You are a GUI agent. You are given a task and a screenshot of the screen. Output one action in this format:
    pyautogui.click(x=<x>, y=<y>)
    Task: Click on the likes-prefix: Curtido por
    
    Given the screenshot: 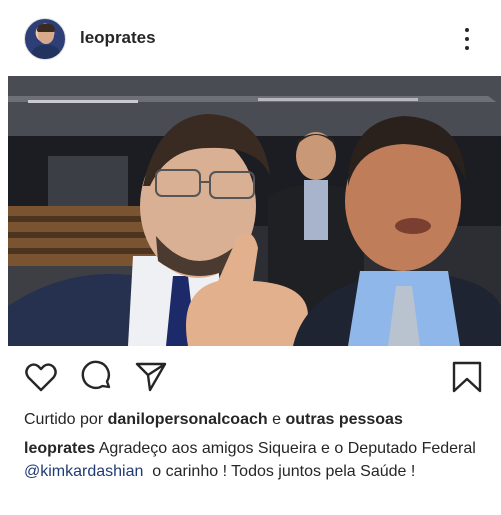 What is the action you would take?
    pyautogui.click(x=64, y=419)
    